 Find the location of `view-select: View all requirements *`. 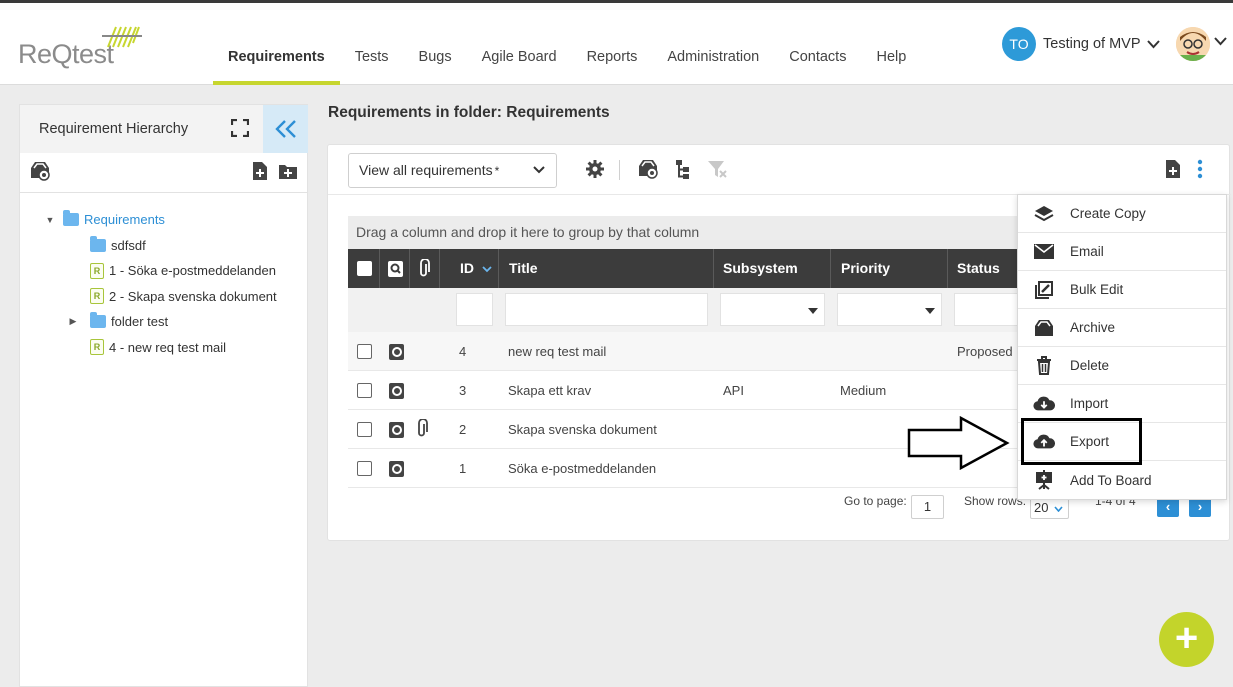

view-select: View all requirements * is located at coordinates (452, 170).